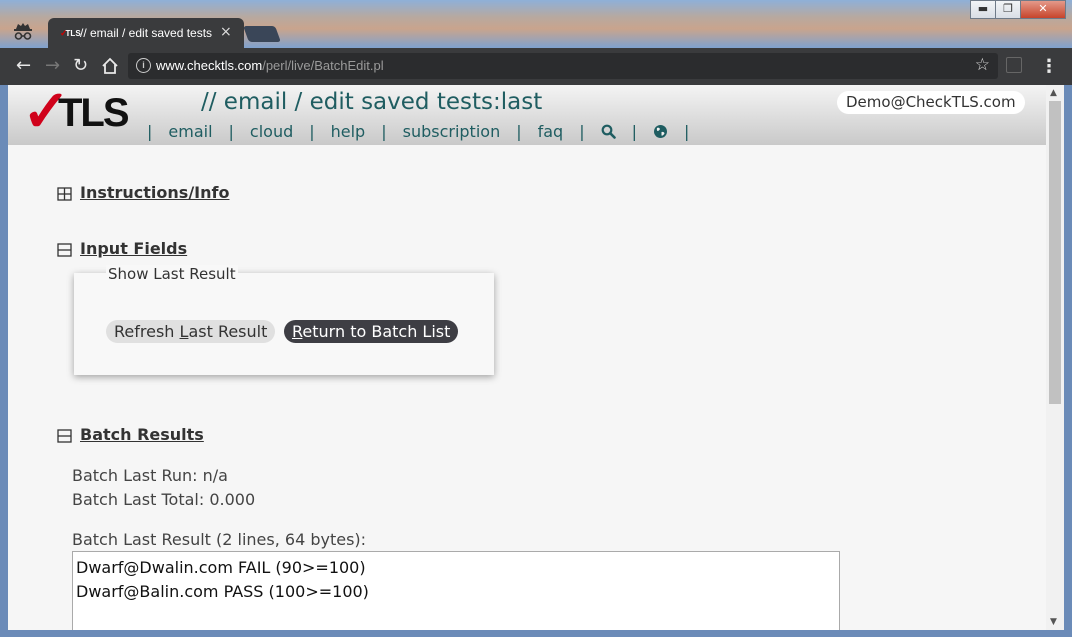 The height and width of the screenshot is (637, 1072). Describe the element at coordinates (154, 192) in the screenshot. I see `section-instructions-link: Instructions/Info` at that location.